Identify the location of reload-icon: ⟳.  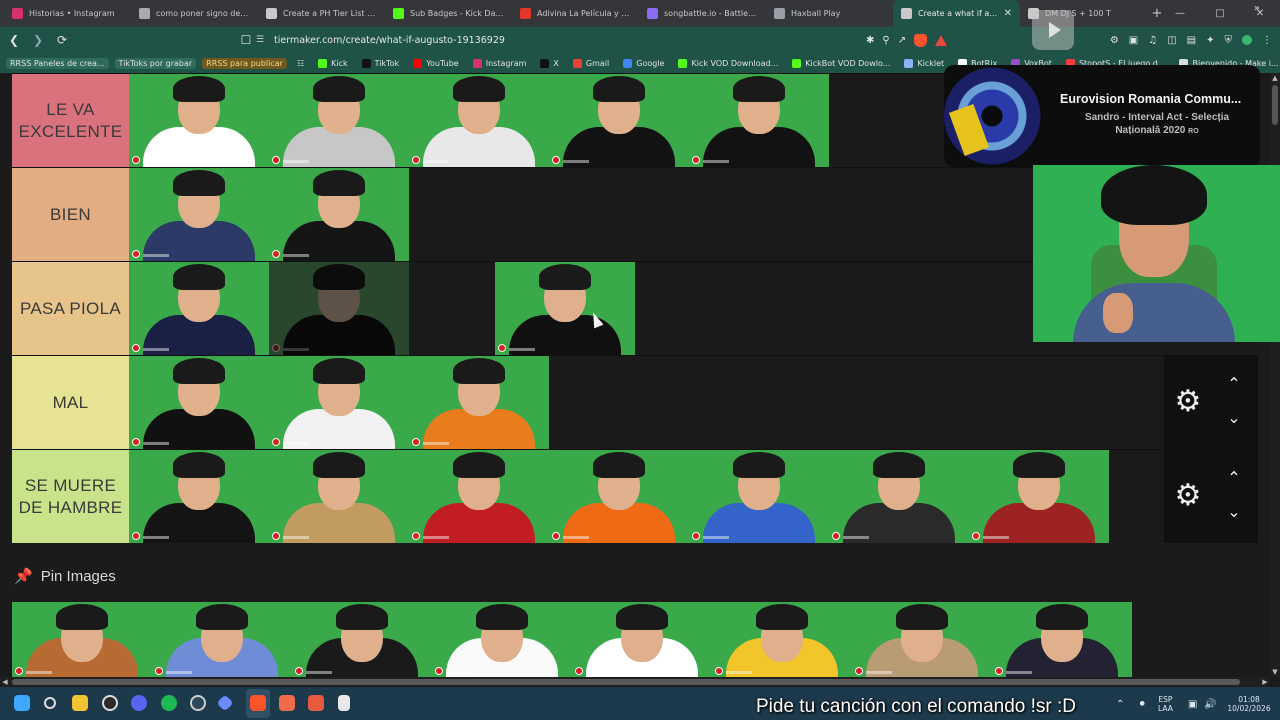
(62, 40).